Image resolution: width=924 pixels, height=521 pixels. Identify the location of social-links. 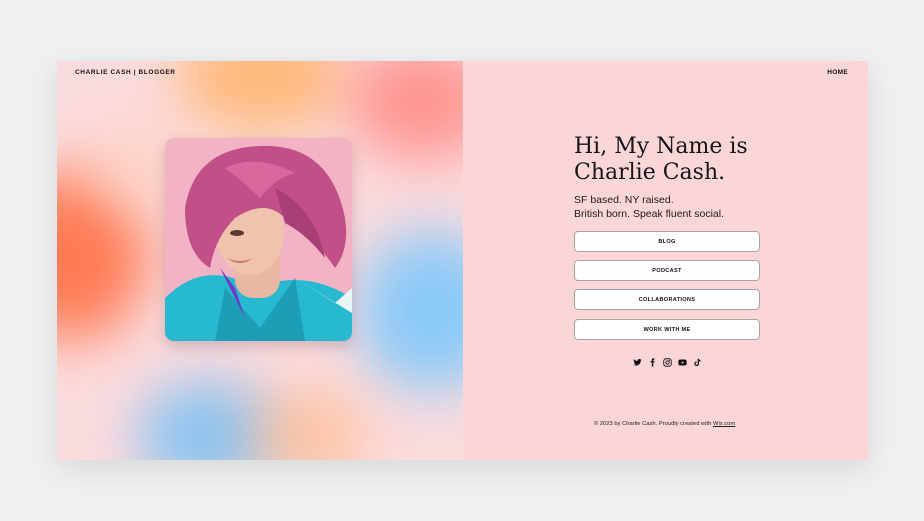
(667, 362).